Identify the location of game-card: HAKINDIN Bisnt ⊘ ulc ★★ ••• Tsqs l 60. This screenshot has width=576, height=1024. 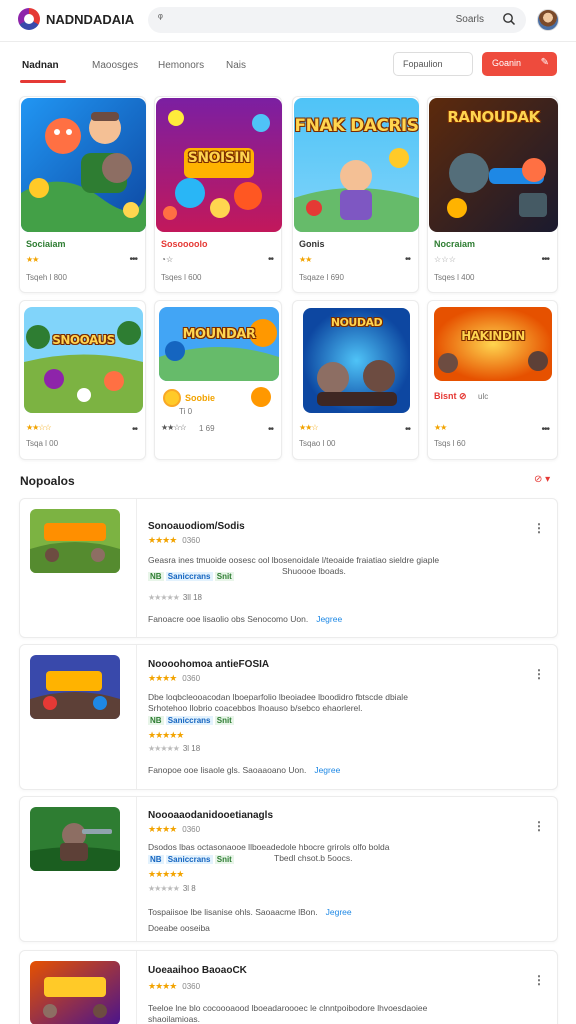
(492, 380).